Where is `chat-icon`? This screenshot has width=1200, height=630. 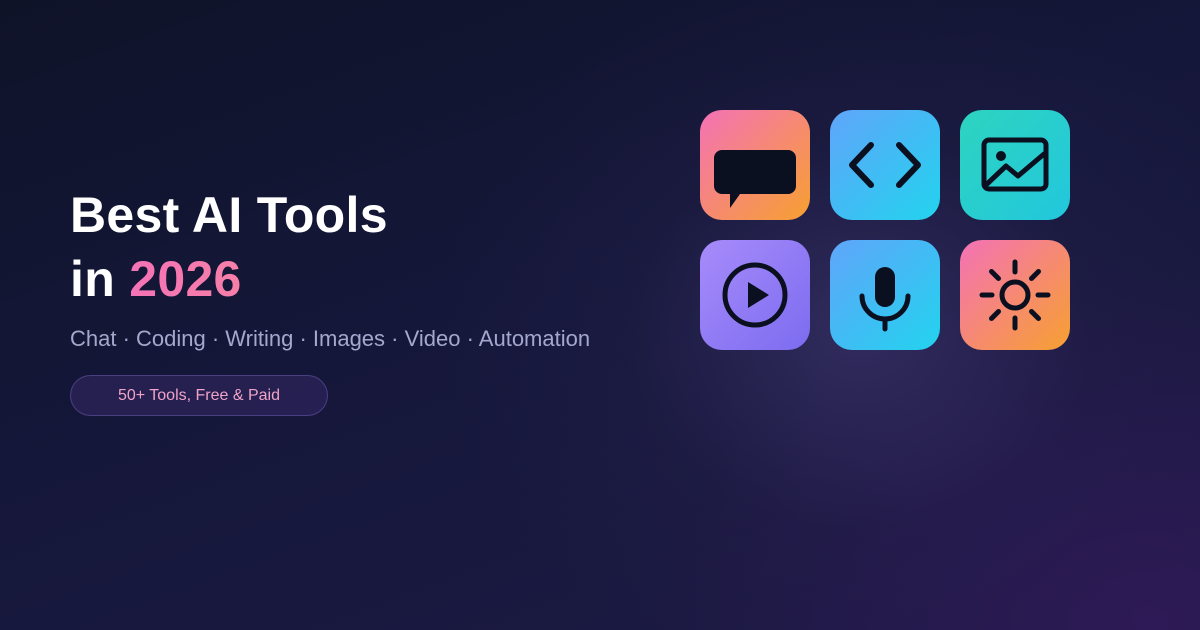 chat-icon is located at coordinates (755, 165).